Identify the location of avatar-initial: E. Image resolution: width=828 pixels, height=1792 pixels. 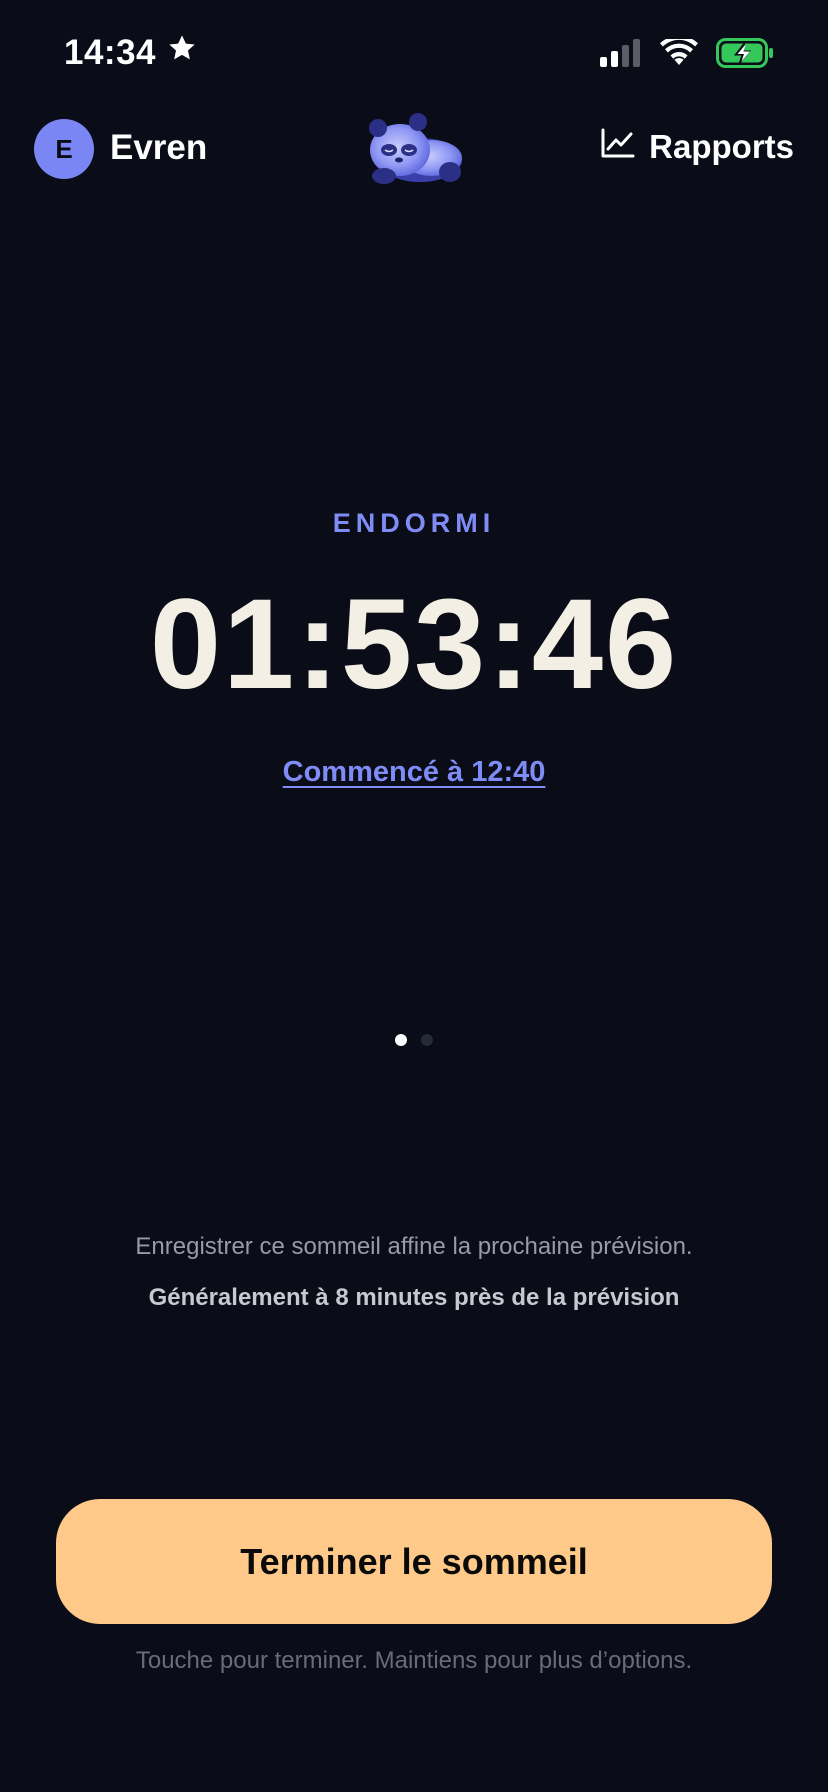
(64, 148).